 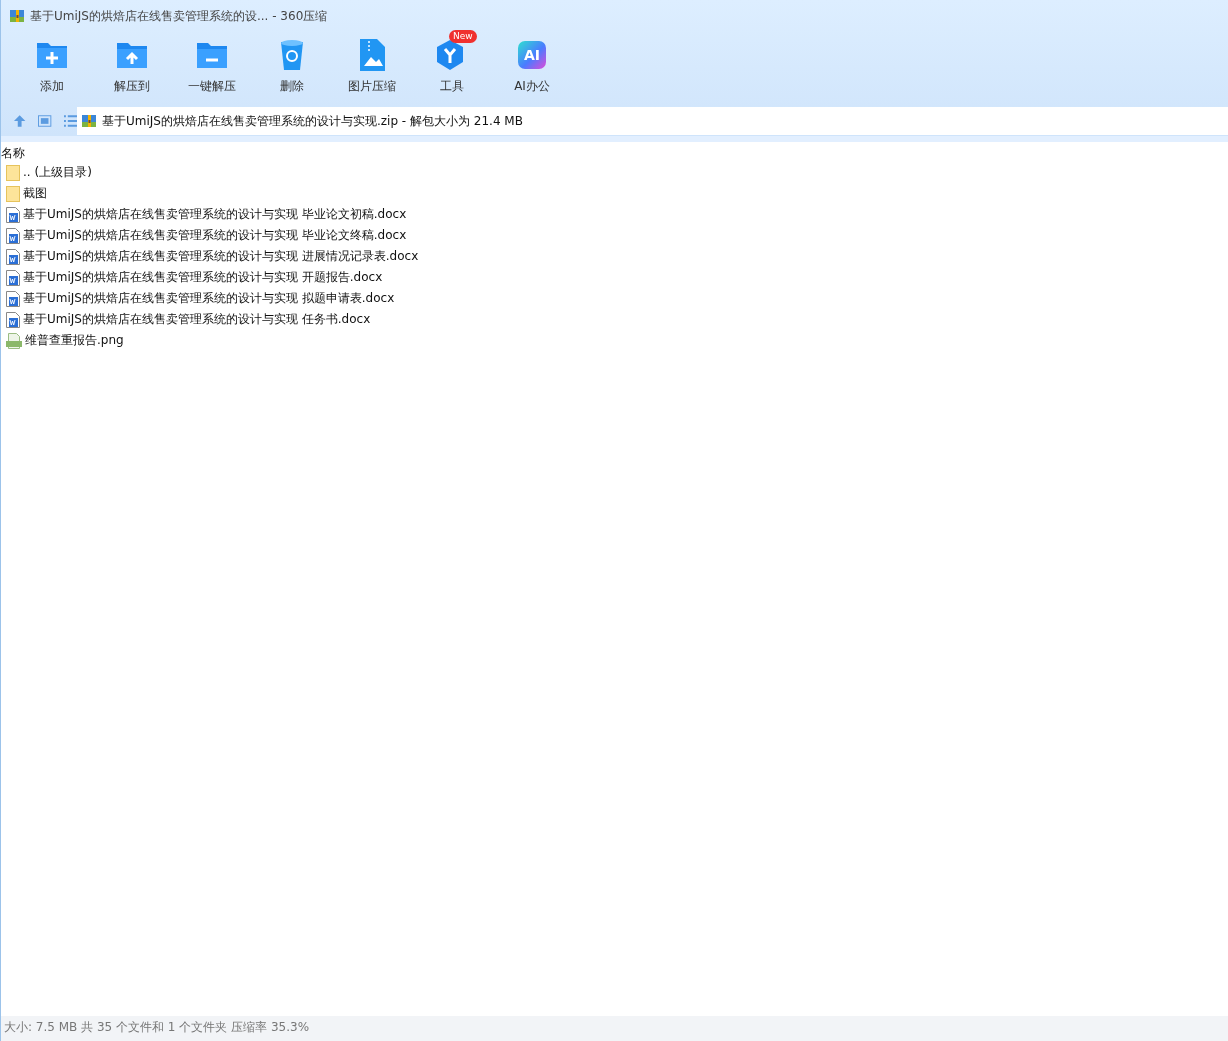 I want to click on png-image-icon, so click(x=14, y=340).